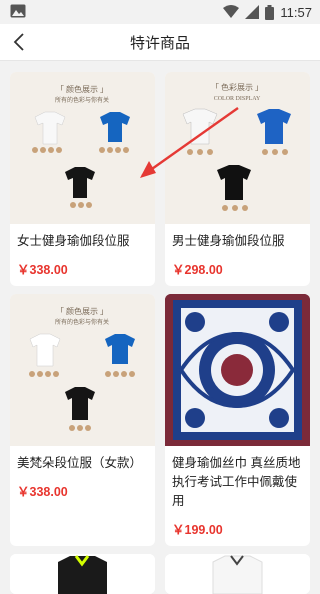 Image resolution: width=320 pixels, height=594 pixels. I want to click on app-header: 特许商品, so click(160, 42).